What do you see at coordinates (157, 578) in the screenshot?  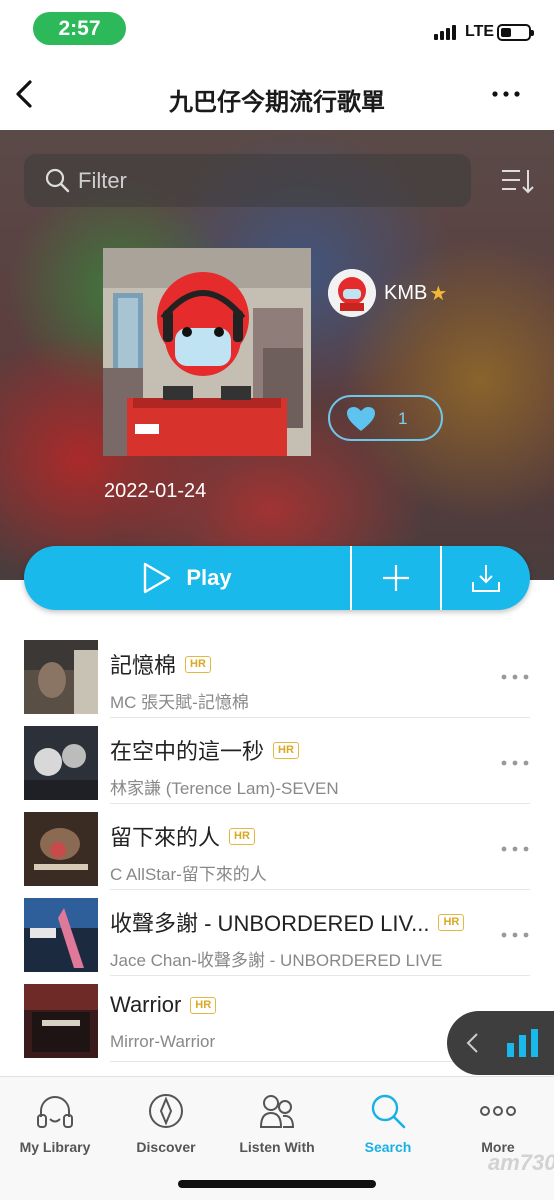 I see `play-icon` at bounding box center [157, 578].